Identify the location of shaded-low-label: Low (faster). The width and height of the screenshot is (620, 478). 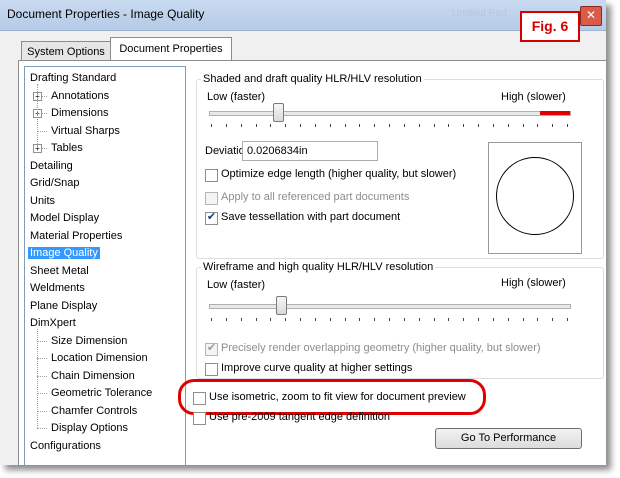
(236, 97).